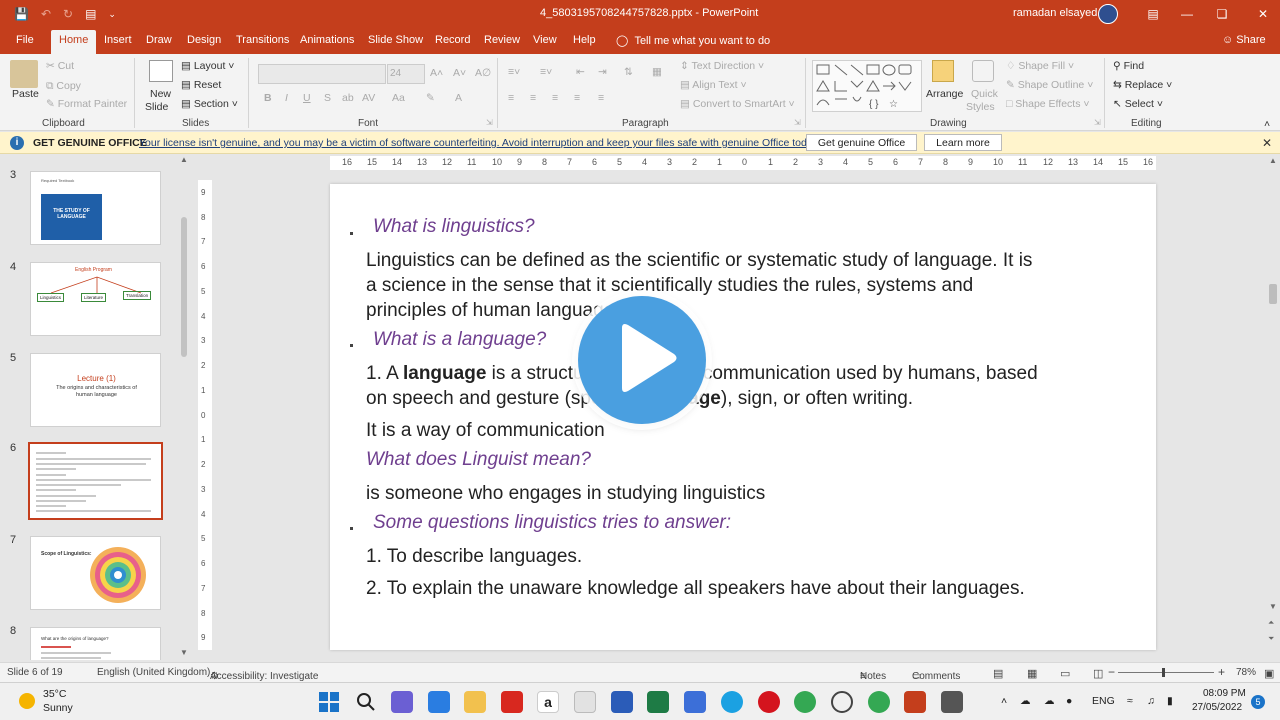 Image resolution: width=1280 pixels, height=720 pixels. What do you see at coordinates (1142, 85) in the screenshot?
I see `replace-button: ⇆ Replace ˅` at bounding box center [1142, 85].